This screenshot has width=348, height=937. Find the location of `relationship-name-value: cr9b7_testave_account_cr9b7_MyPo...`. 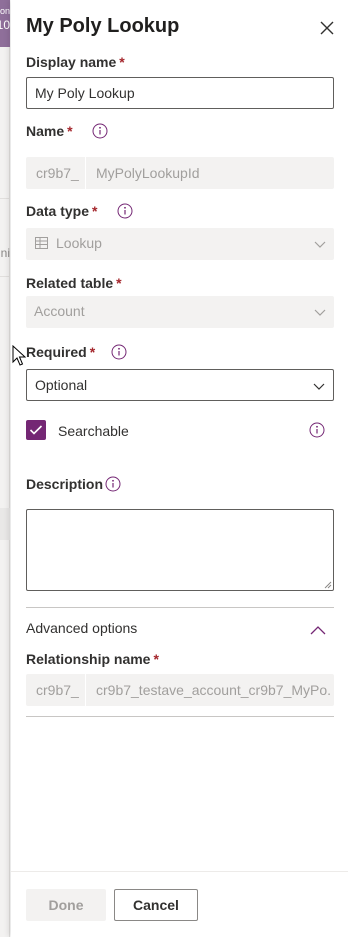

relationship-name-value: cr9b7_testave_account_cr9b7_MyPo... is located at coordinates (213, 690).